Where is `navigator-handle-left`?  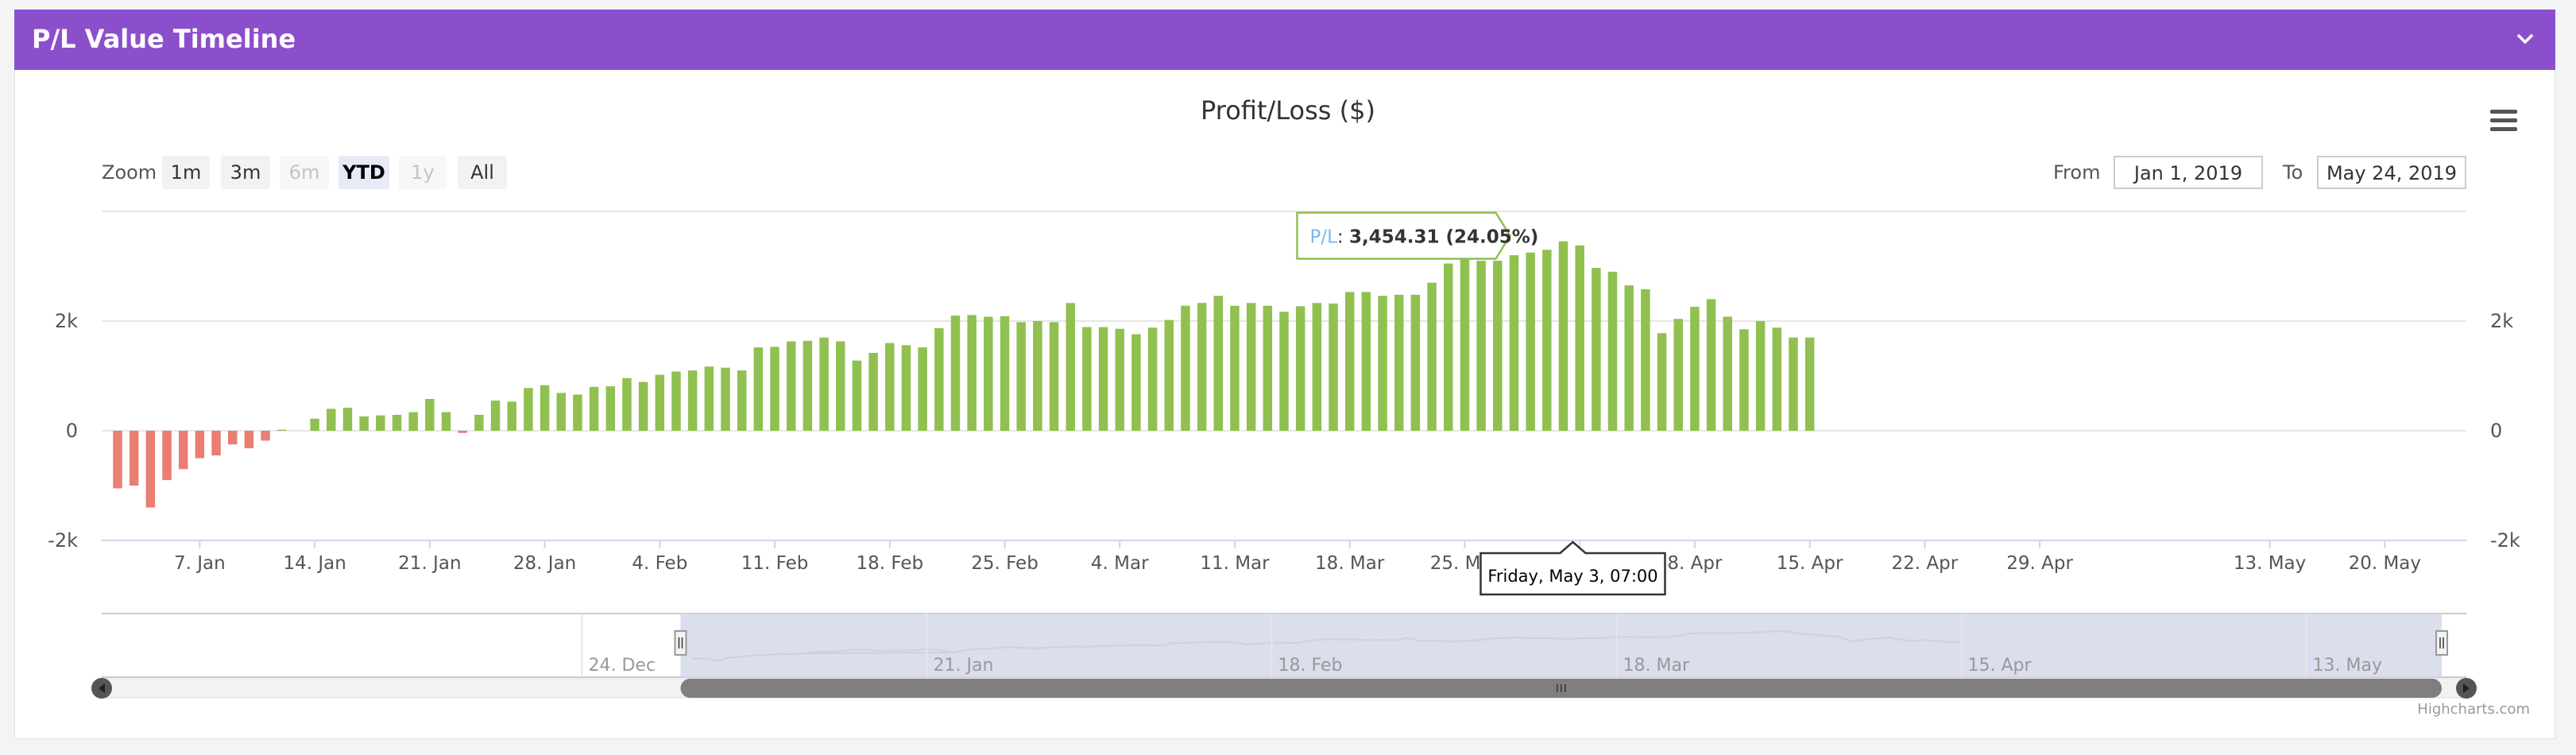 navigator-handle-left is located at coordinates (680, 643).